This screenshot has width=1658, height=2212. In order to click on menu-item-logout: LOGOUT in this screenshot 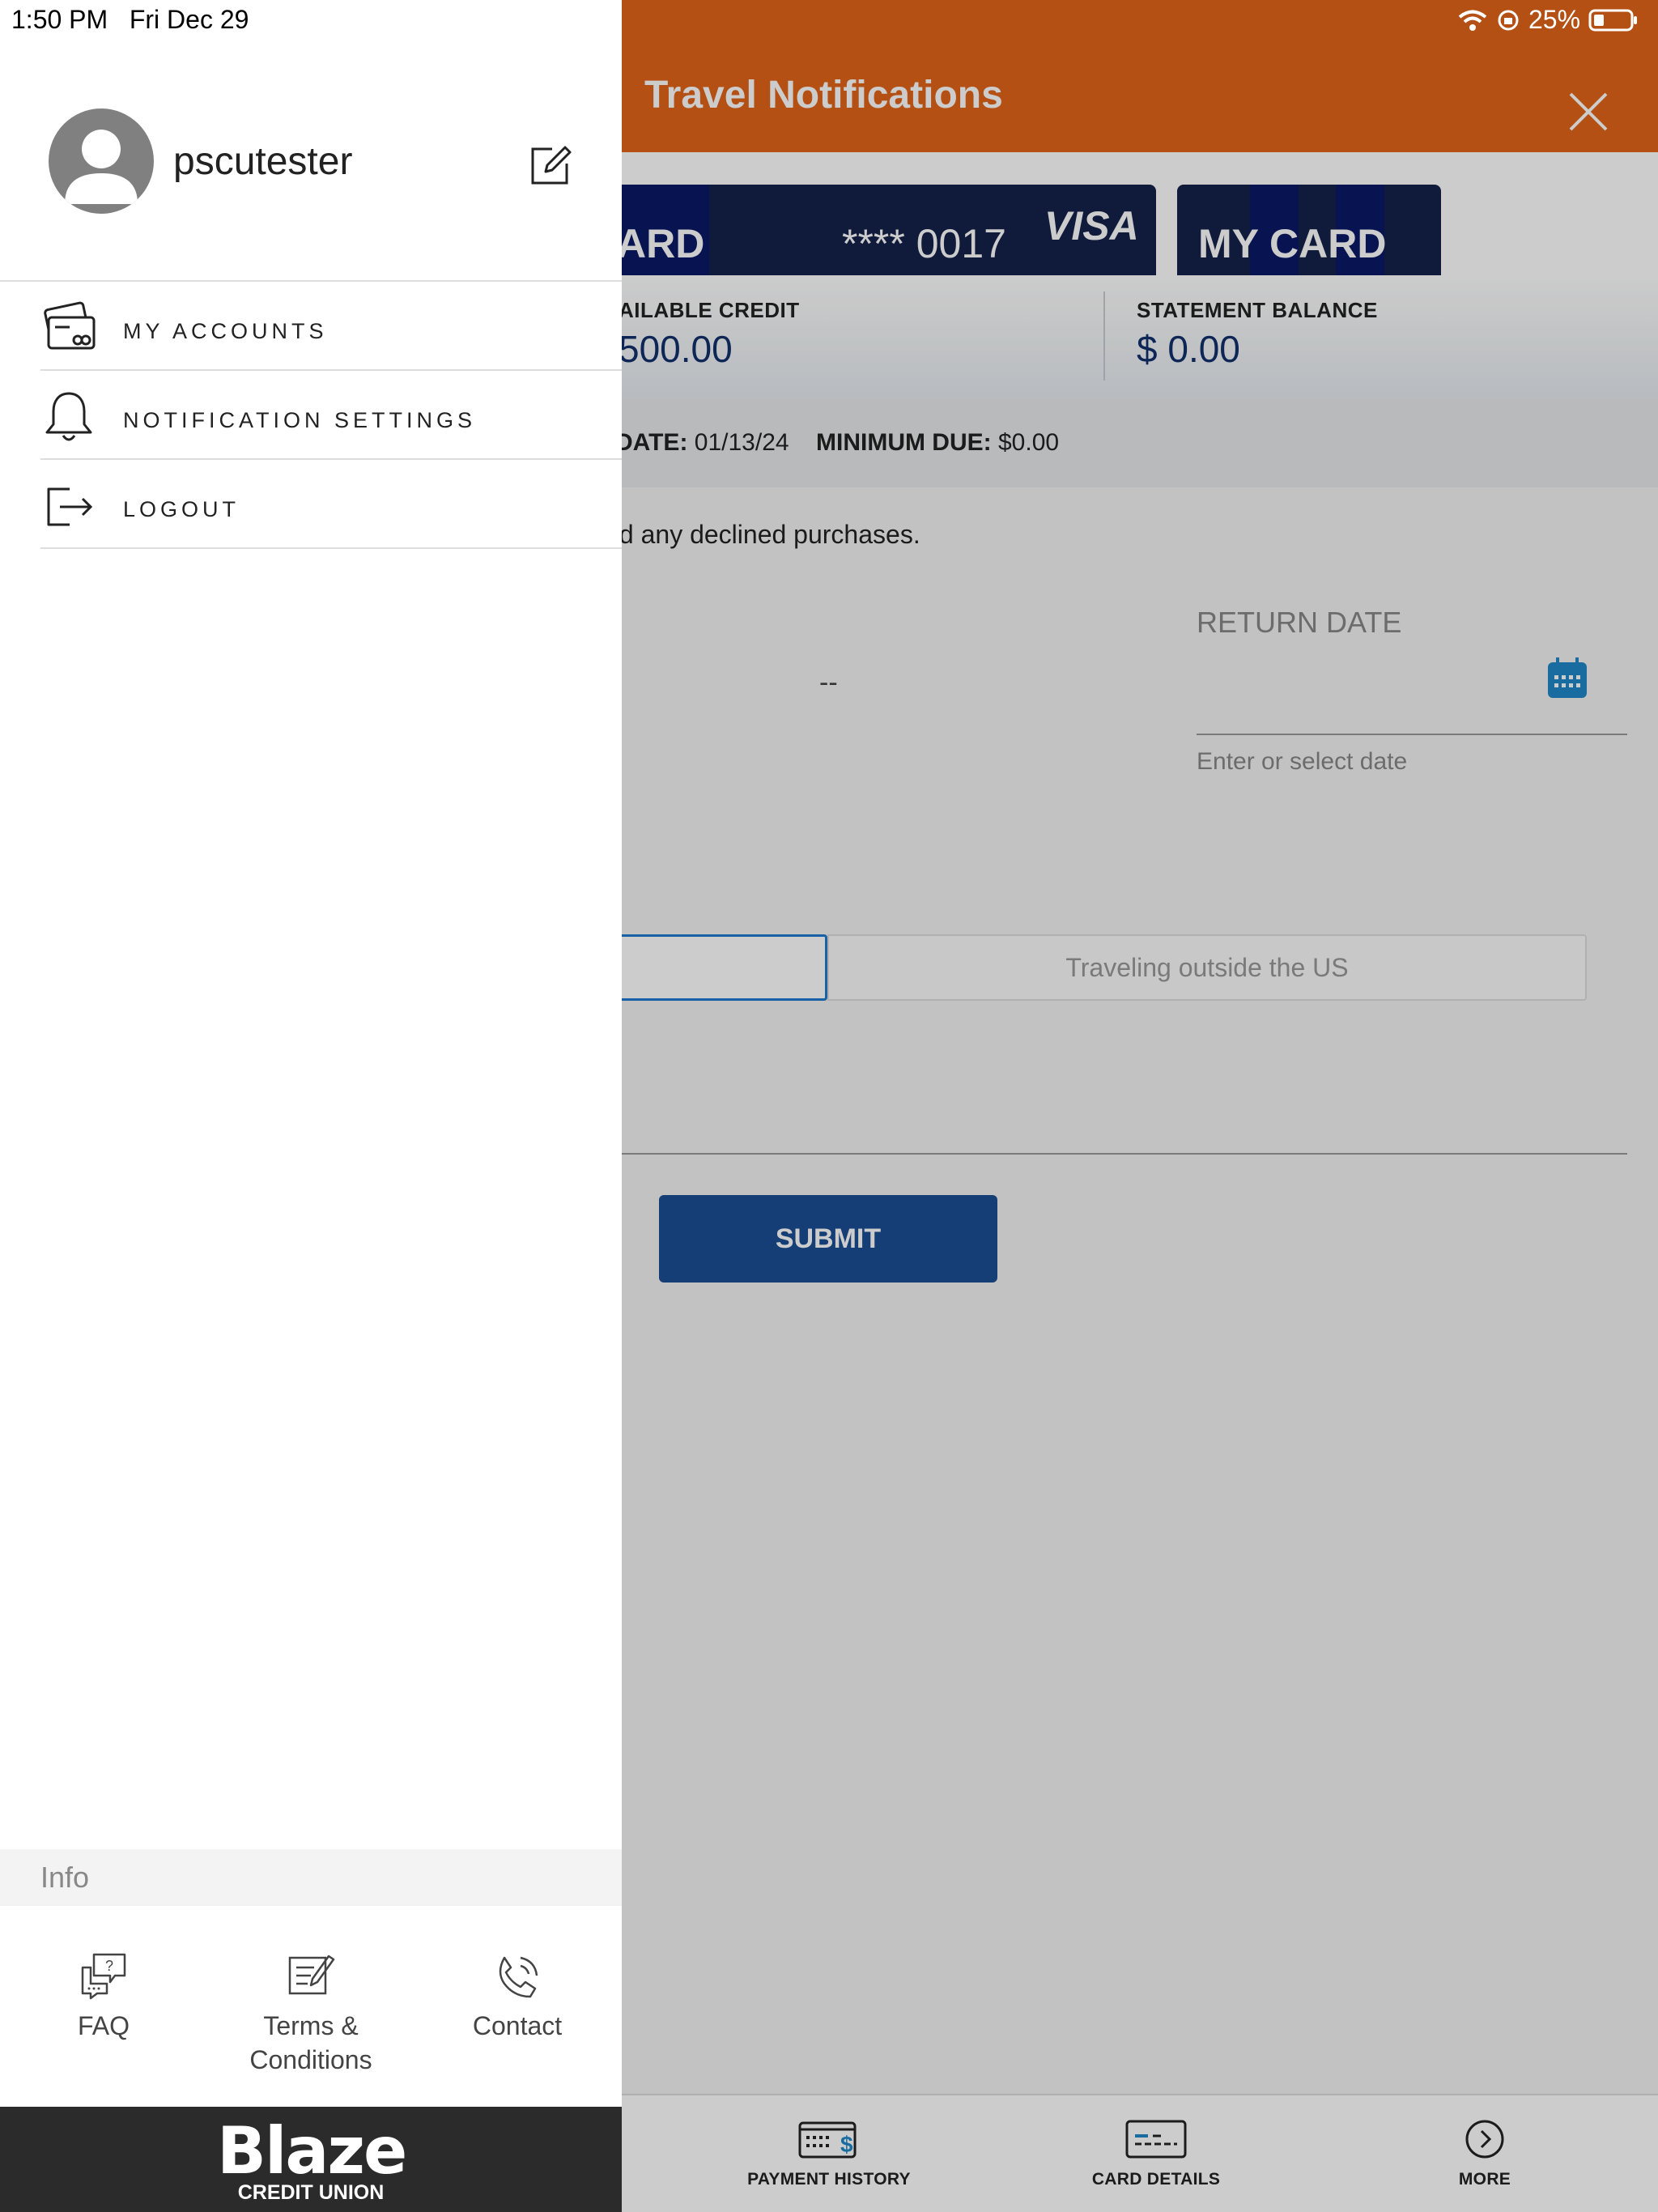, I will do `click(331, 502)`.